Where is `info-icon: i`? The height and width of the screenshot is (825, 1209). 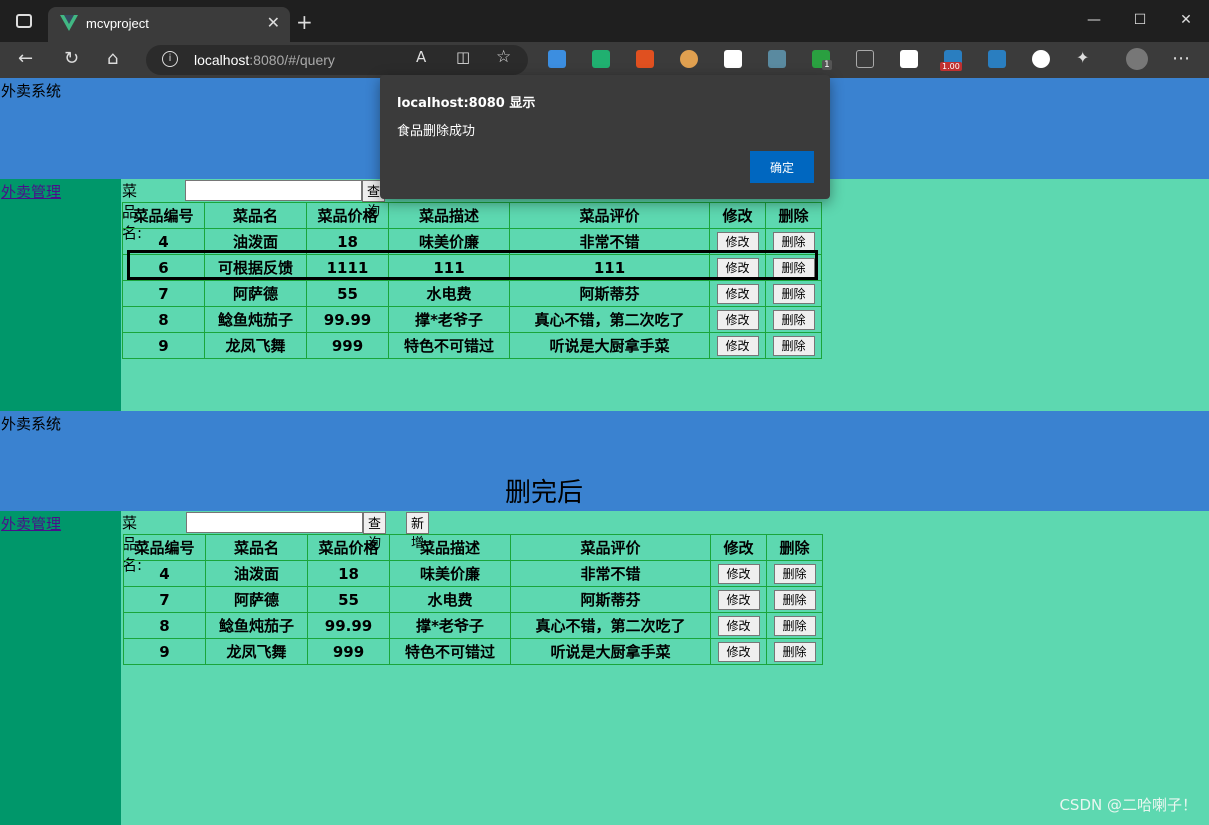 info-icon: i is located at coordinates (170, 59).